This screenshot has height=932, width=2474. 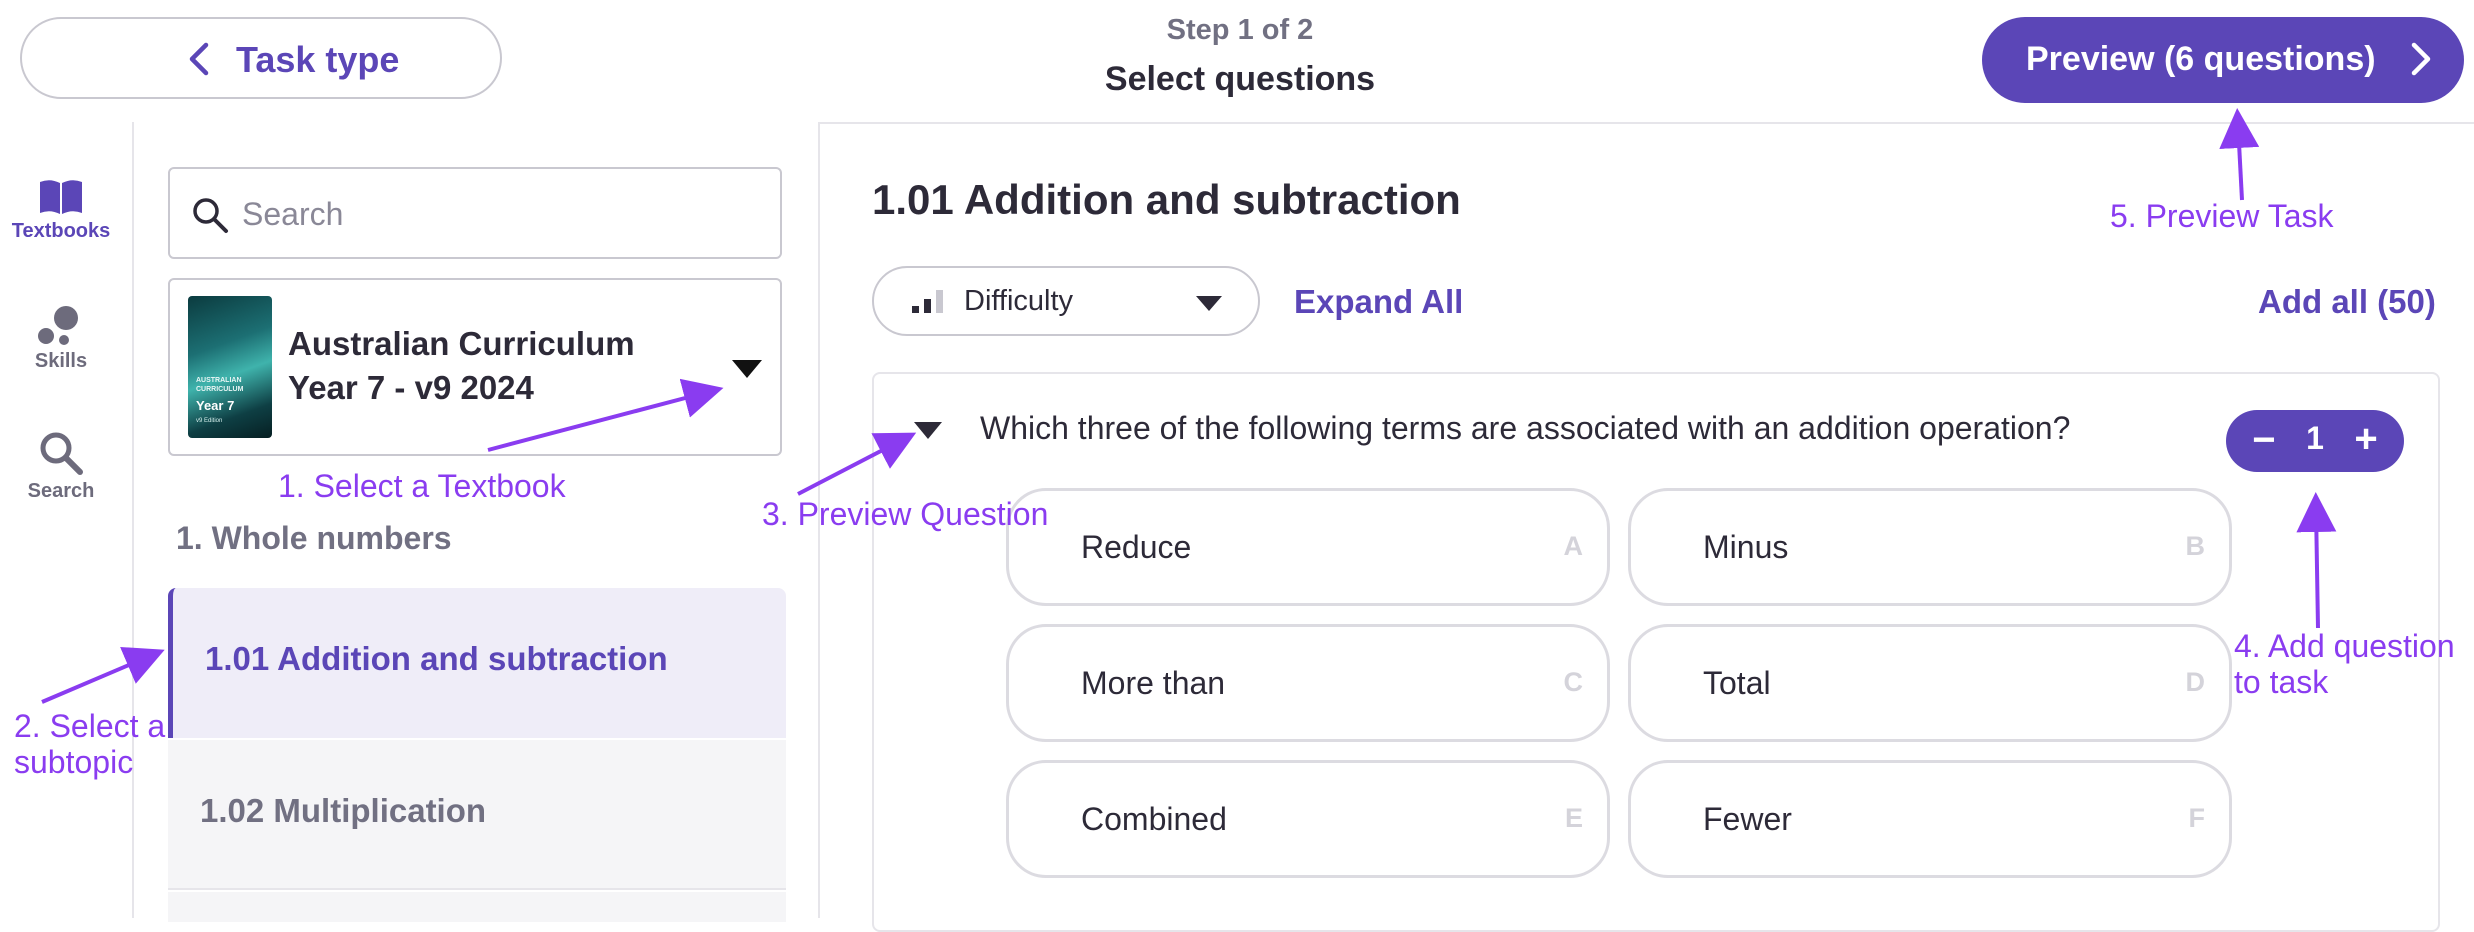 I want to click on textbook-cover: AUSTRALIAN CURRICULUM Year 7 v9 Edition, so click(x=230, y=367).